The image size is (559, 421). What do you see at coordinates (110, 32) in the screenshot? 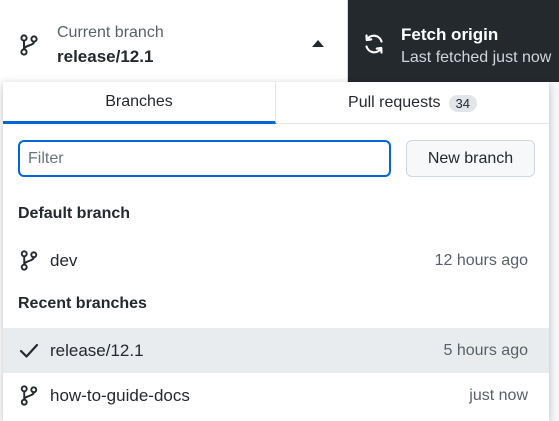
I see `current-branch-caption: Current branch` at bounding box center [110, 32].